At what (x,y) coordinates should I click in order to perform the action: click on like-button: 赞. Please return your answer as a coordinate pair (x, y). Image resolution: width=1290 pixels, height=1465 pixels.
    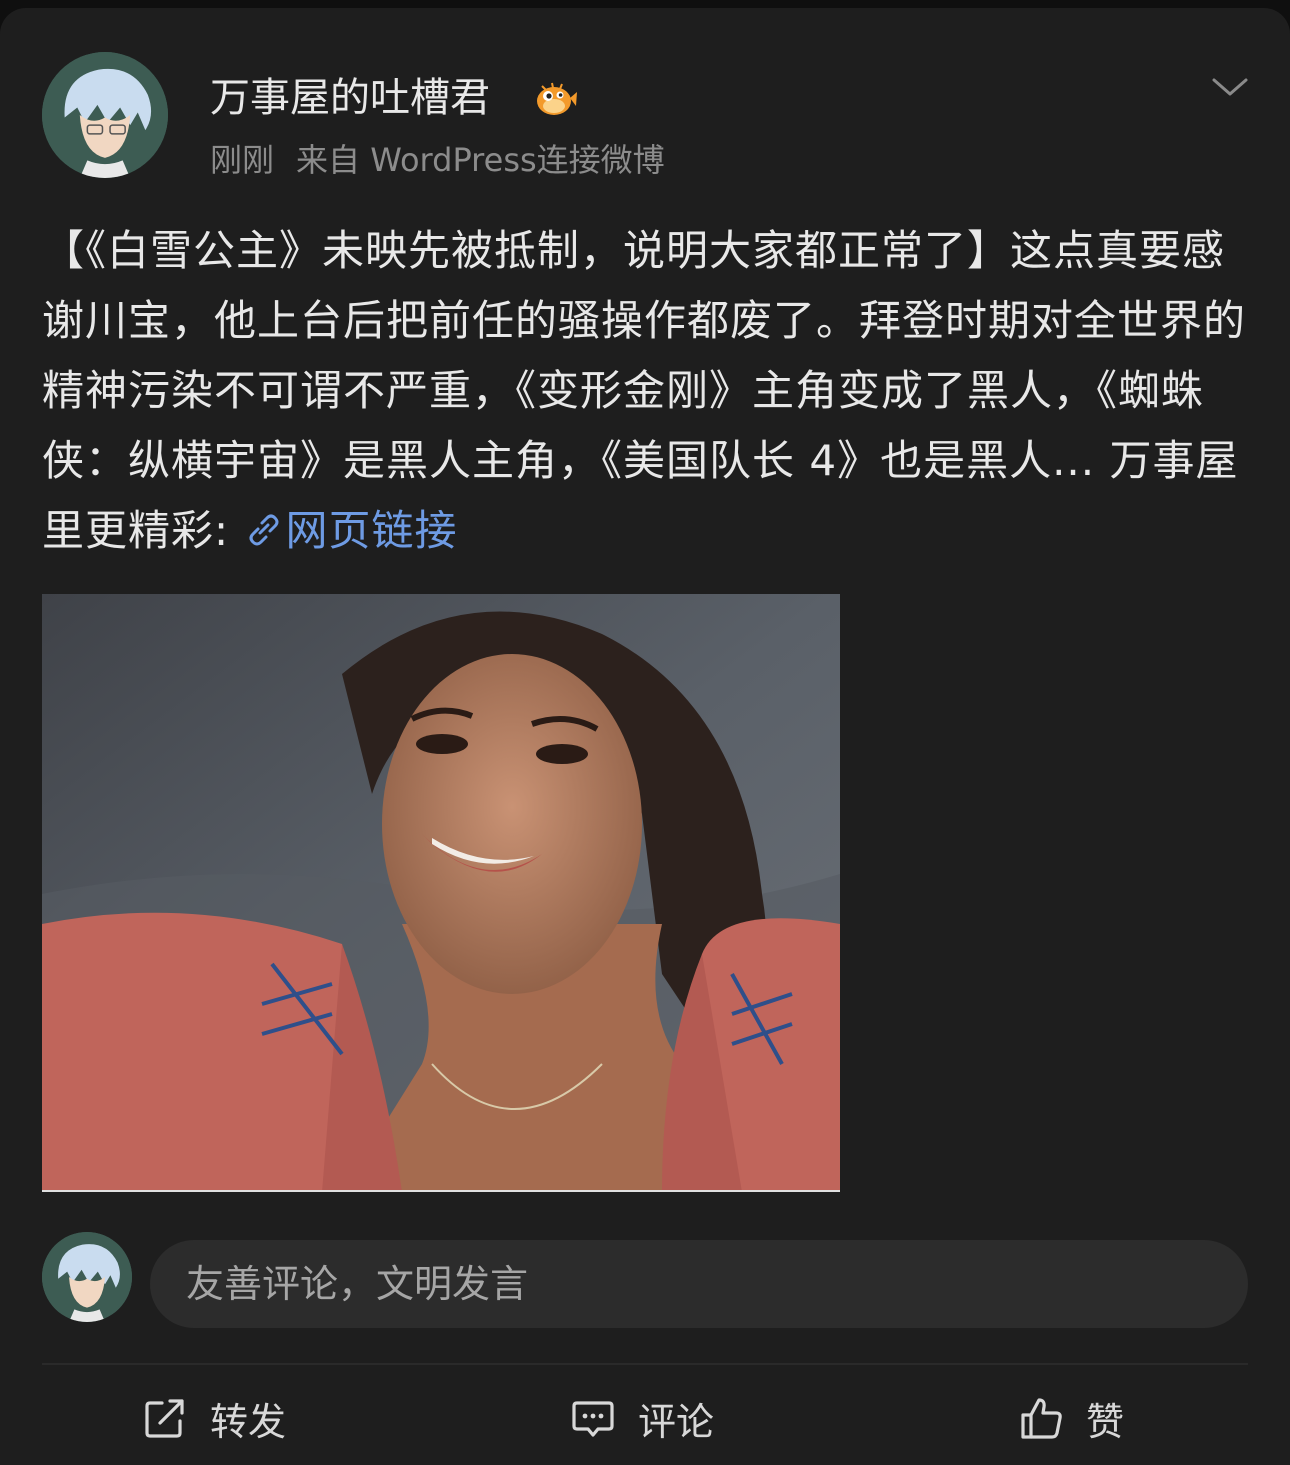
    Looking at the image, I should click on (1071, 1418).